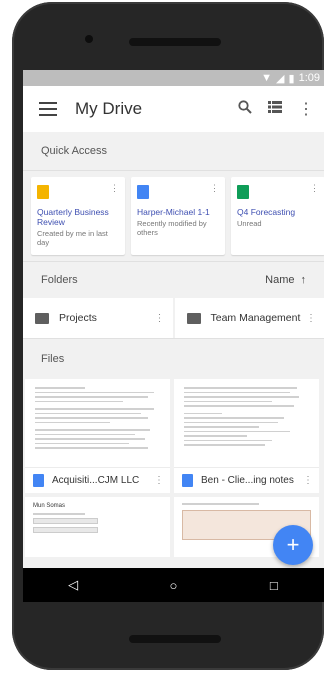  What do you see at coordinates (291, 78) in the screenshot?
I see `battery-icon: ▮` at bounding box center [291, 78].